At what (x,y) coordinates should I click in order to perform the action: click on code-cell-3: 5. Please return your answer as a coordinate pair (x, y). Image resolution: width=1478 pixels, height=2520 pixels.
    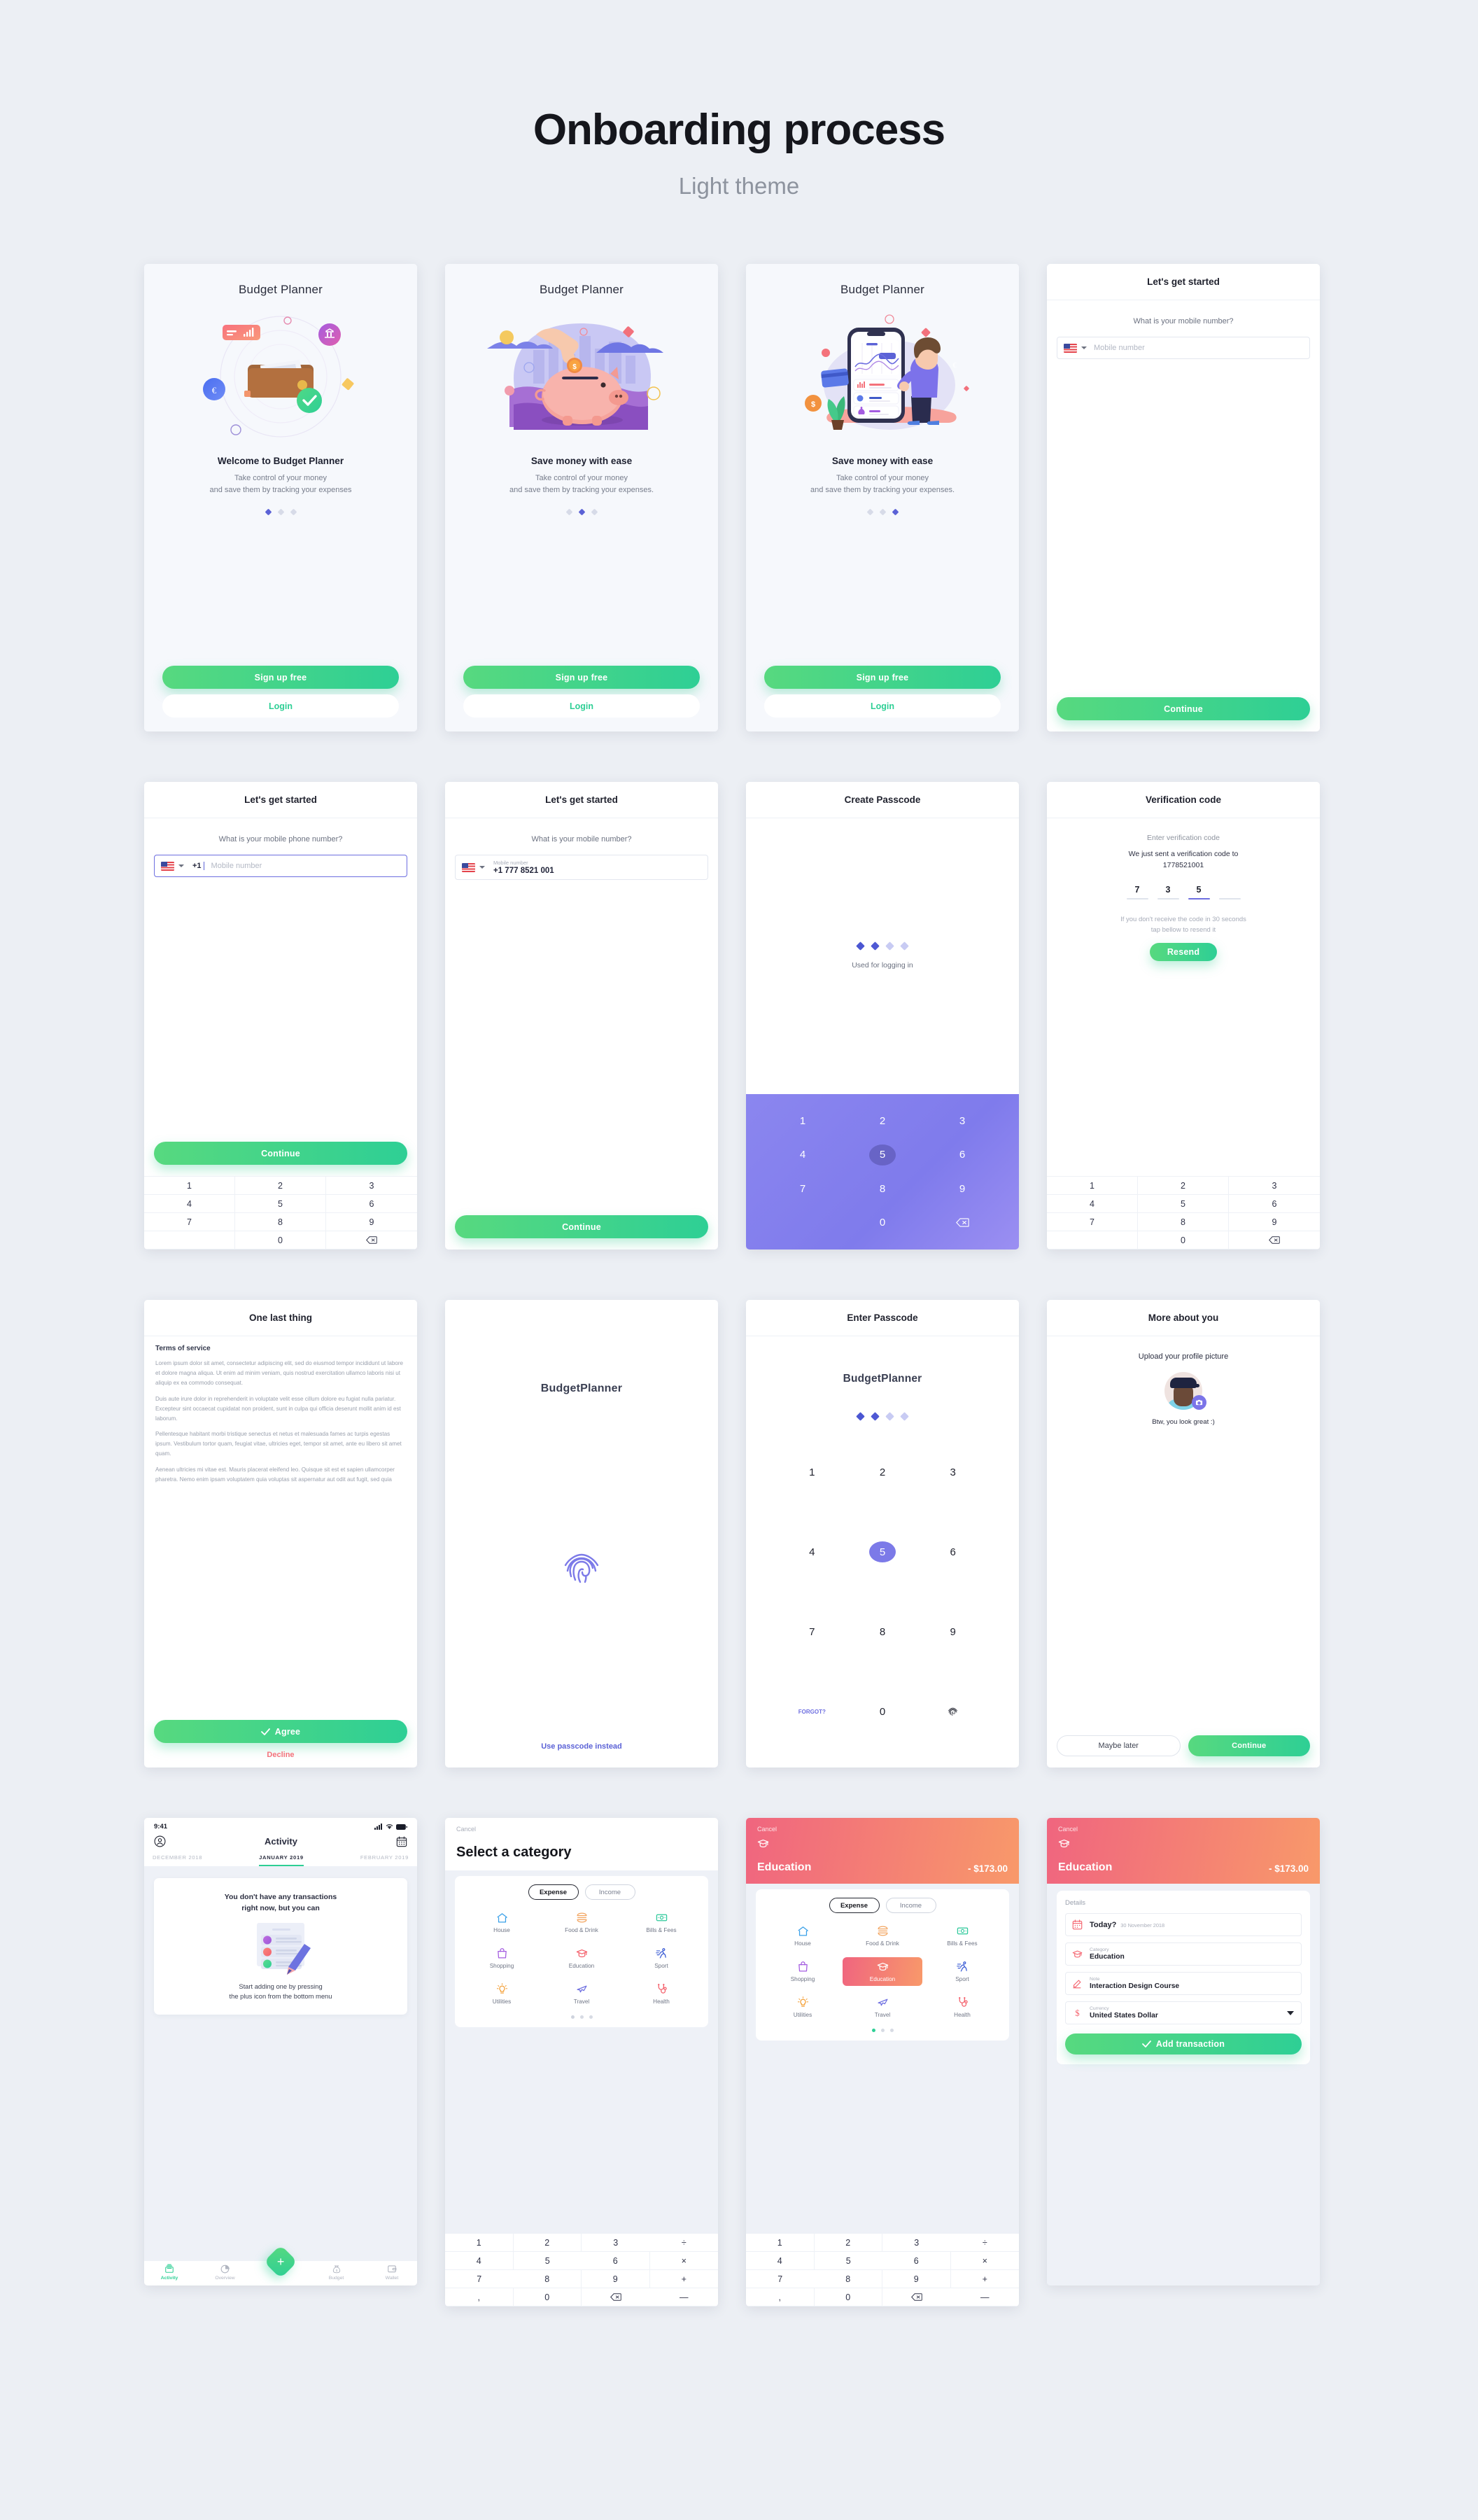
    Looking at the image, I should click on (1199, 892).